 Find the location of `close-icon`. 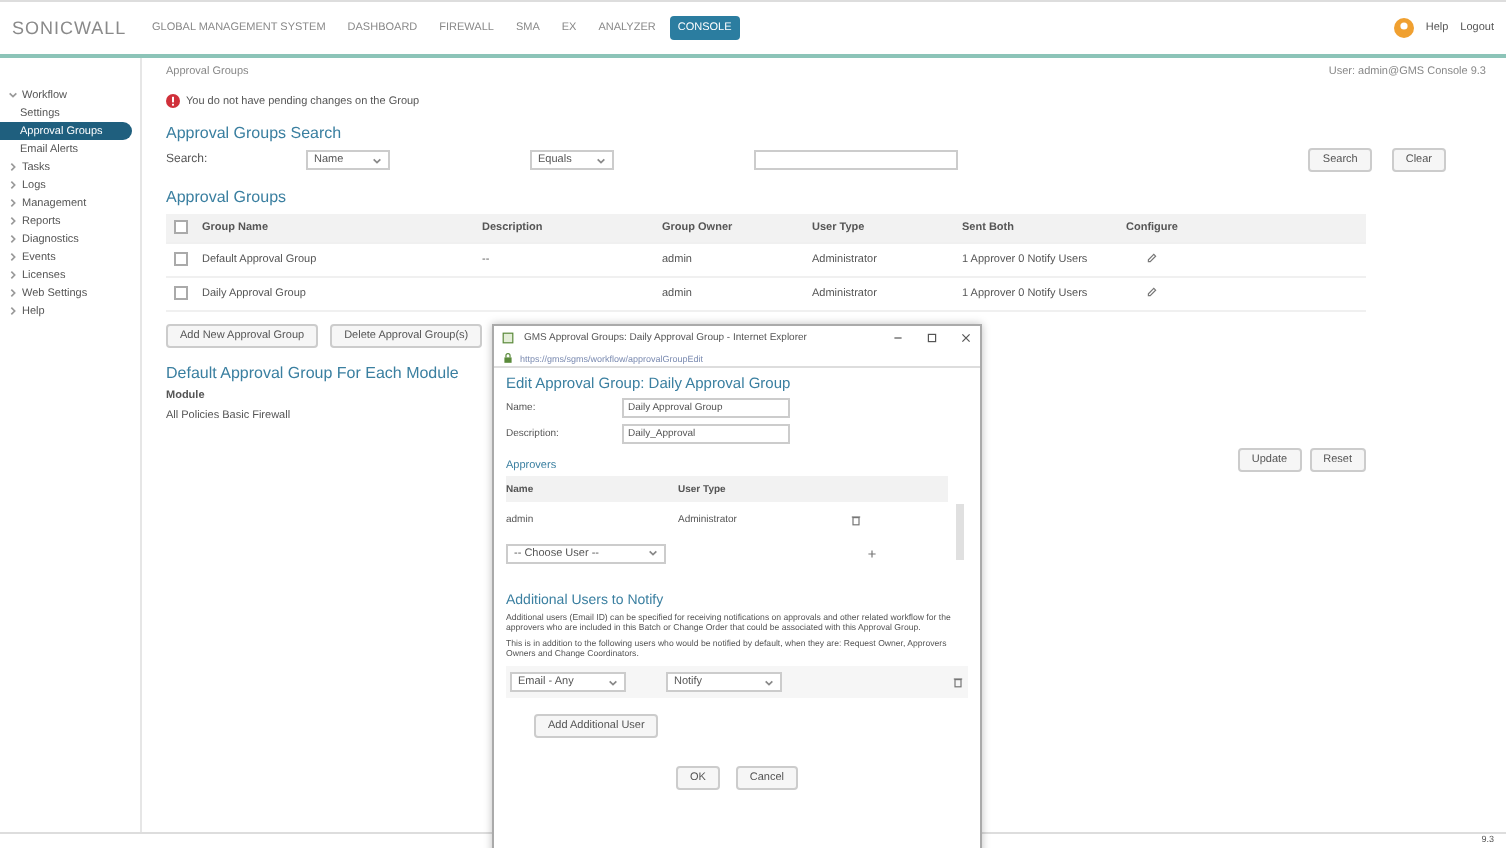

close-icon is located at coordinates (966, 338).